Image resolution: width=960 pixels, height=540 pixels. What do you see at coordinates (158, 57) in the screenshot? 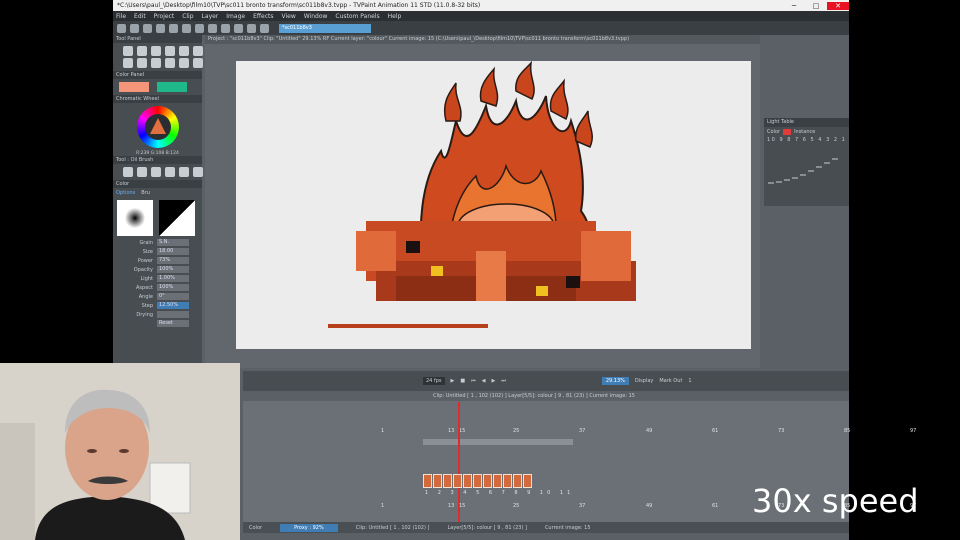
I see `tools-grid` at bounding box center [158, 57].